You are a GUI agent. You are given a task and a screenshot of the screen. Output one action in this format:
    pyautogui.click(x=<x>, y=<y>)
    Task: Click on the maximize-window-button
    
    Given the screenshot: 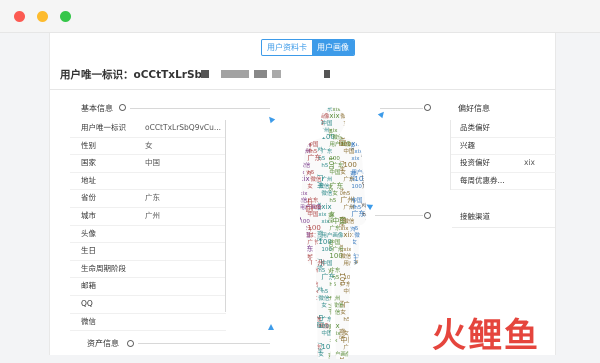 What is the action you would take?
    pyautogui.click(x=65, y=16)
    